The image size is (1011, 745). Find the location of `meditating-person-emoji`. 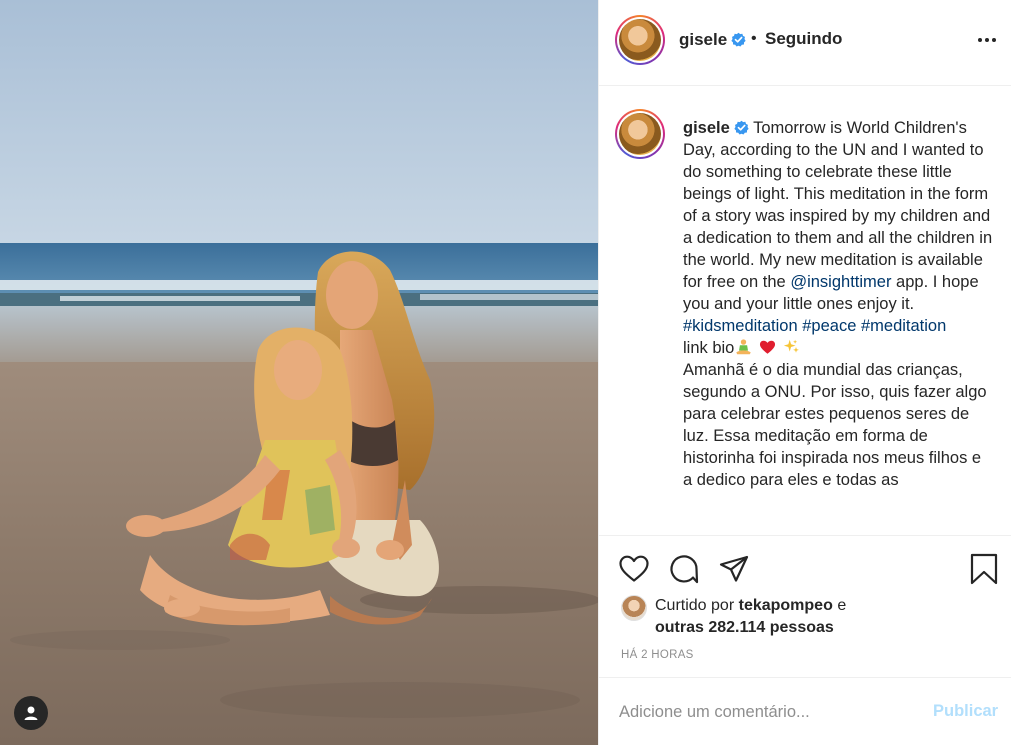

meditating-person-emoji is located at coordinates (744, 347).